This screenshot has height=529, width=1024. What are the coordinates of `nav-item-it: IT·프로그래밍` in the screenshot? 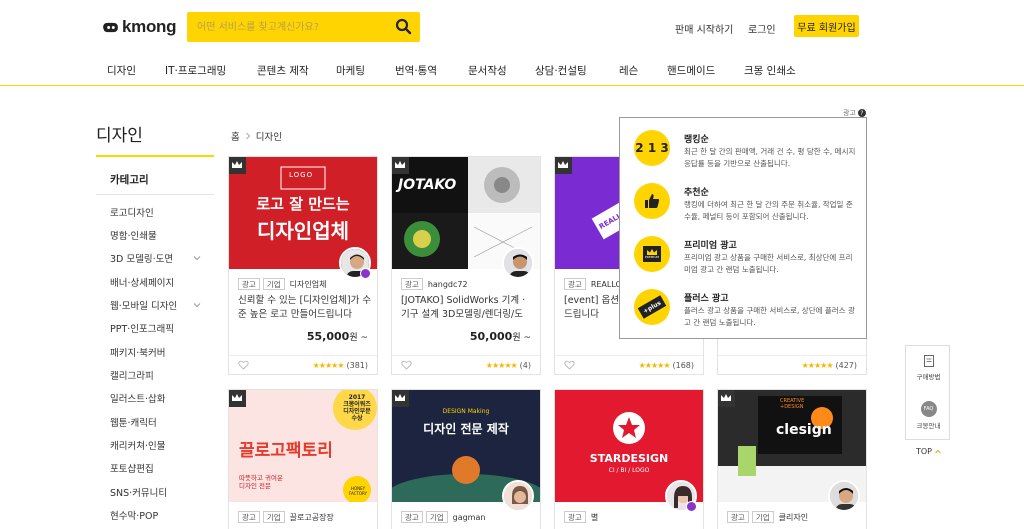 It's located at (195, 70).